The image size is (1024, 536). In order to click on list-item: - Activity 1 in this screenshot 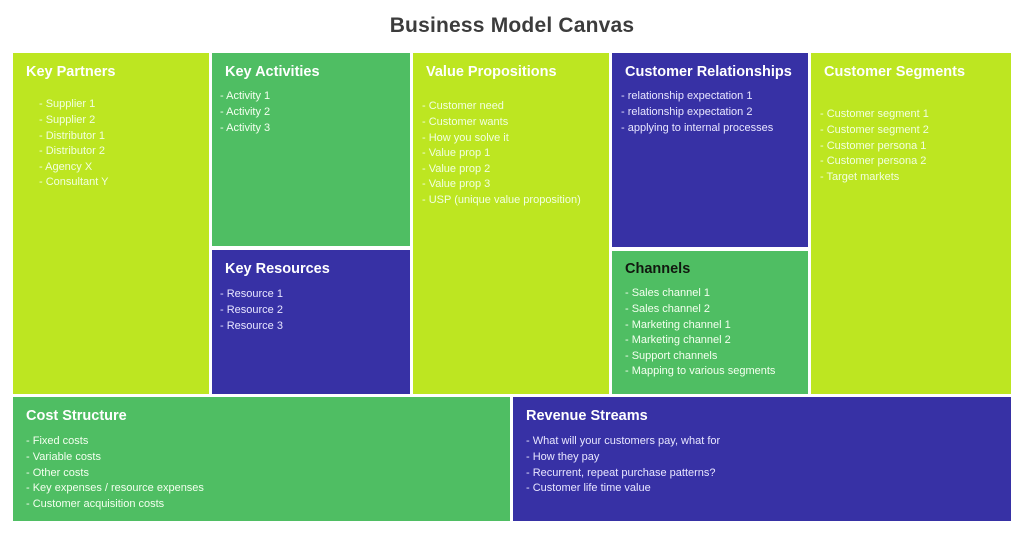, I will do `click(245, 96)`.